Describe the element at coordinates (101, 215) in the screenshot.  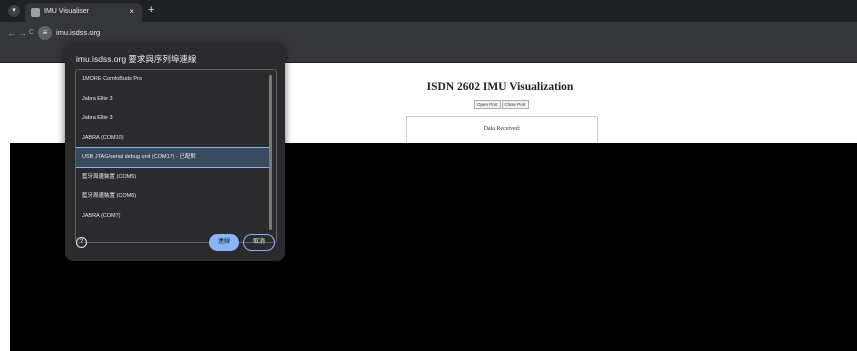
I see `port-item-label: JABRA (COM7)` at that location.